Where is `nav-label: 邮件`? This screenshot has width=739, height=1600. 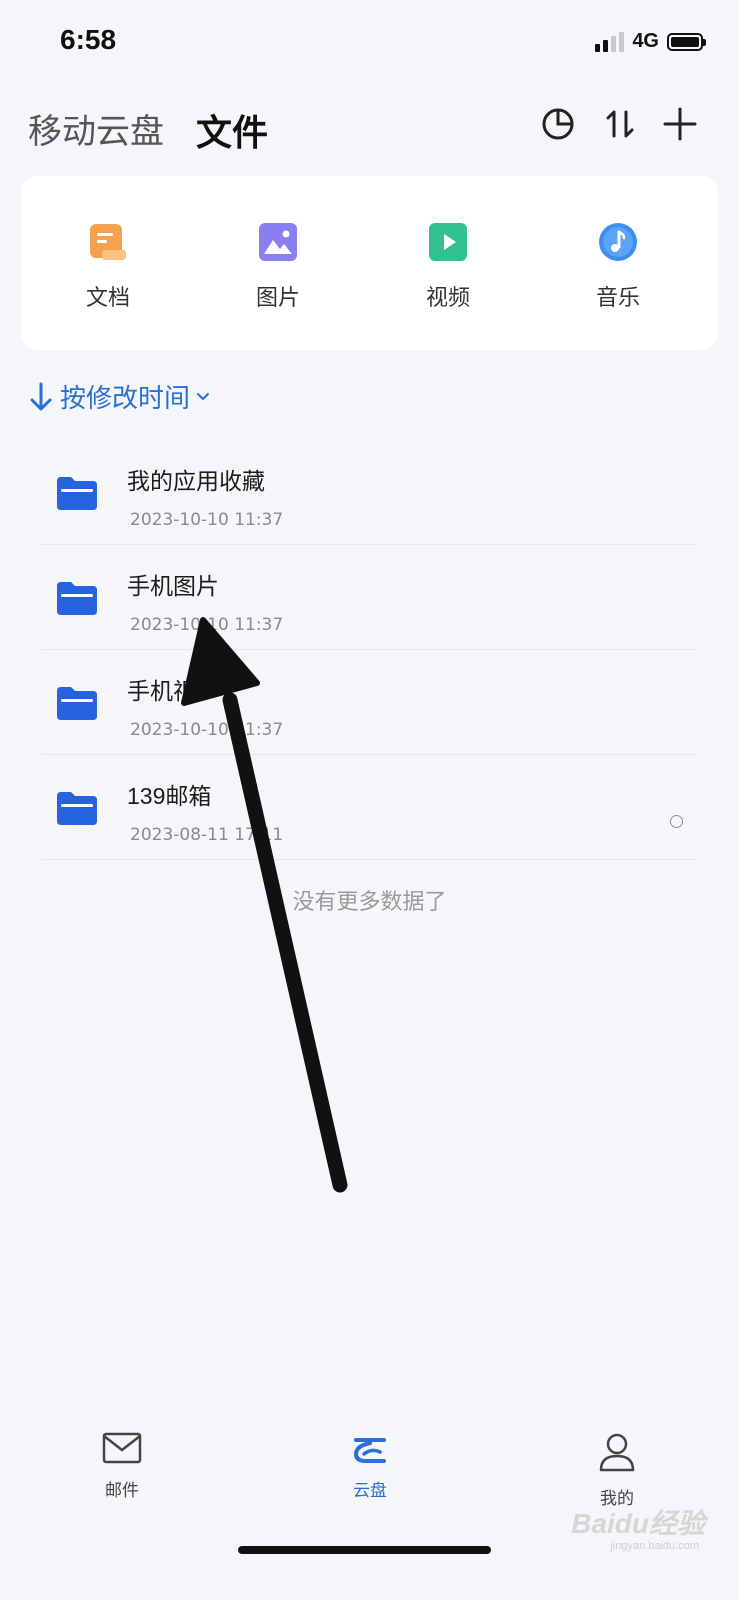
nav-label: 邮件 is located at coordinates (122, 1490).